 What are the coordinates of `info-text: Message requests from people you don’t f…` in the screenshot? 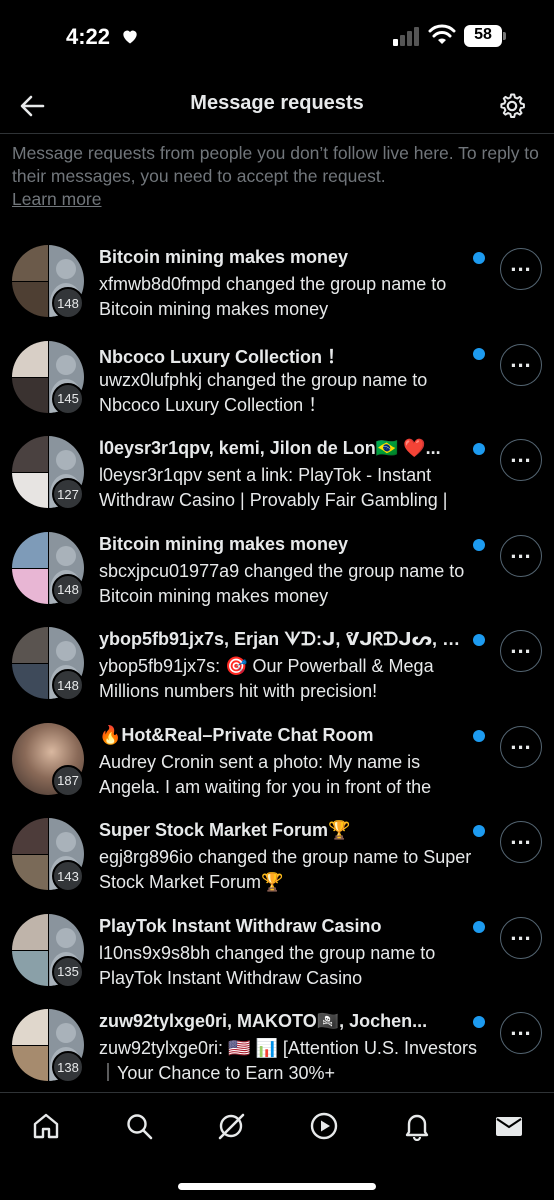 It's located at (277, 176).